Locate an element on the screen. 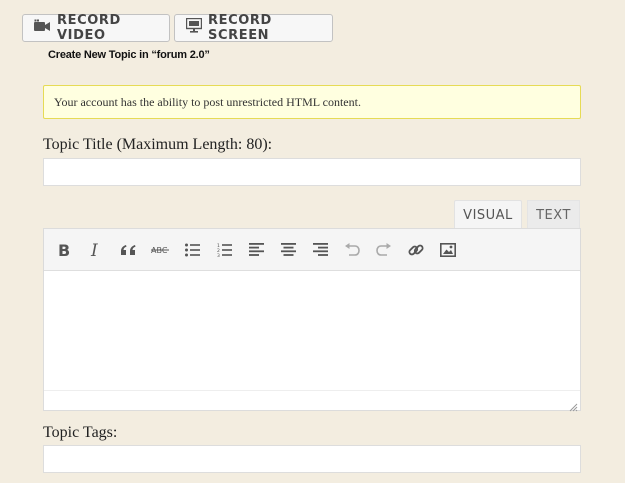 This screenshot has width=625, height=483. align-center-icon is located at coordinates (288, 249).